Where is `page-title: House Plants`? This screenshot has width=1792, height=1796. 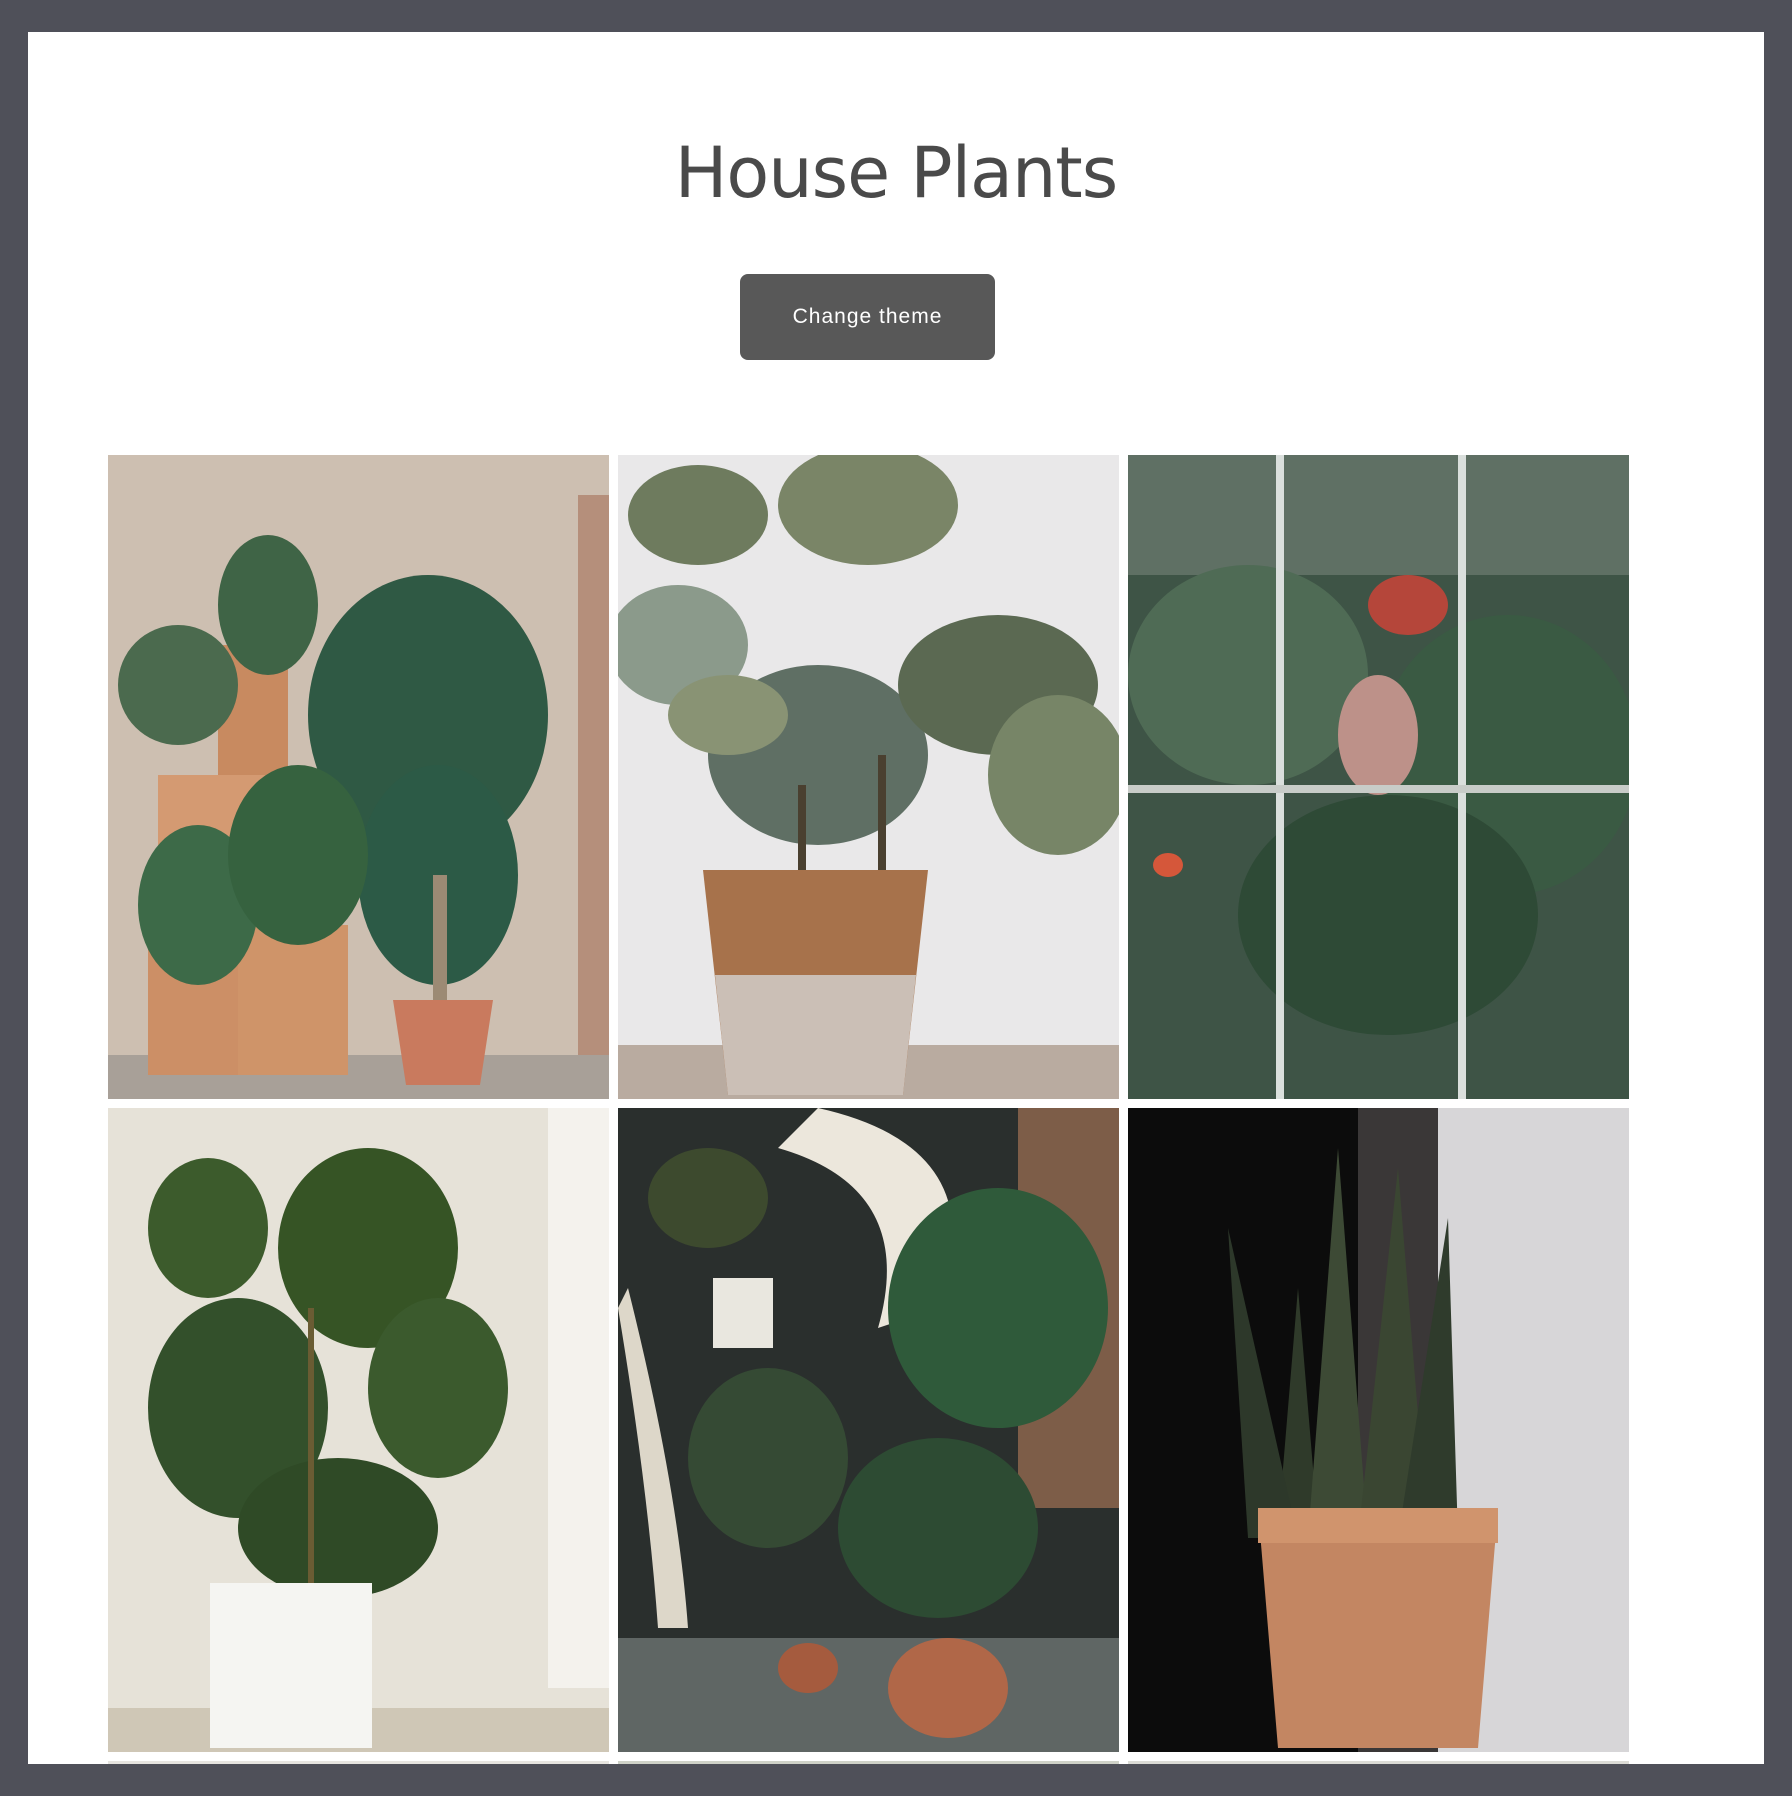
page-title: House Plants is located at coordinates (896, 173).